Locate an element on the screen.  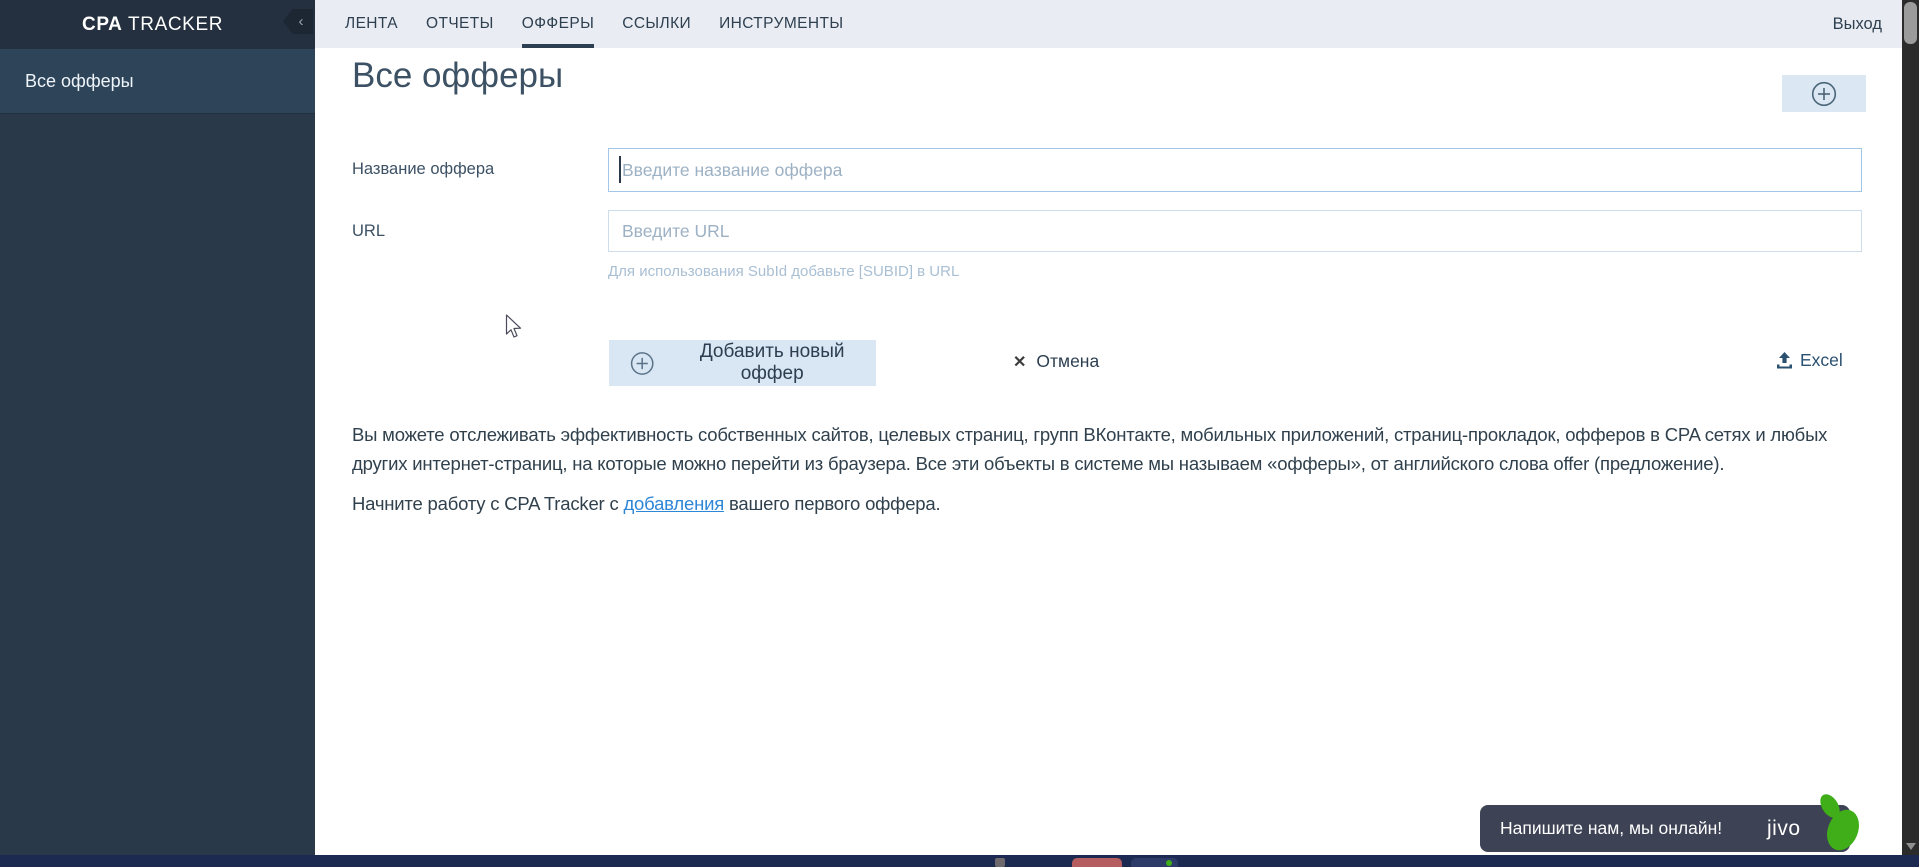
sidebar-collapse-button: ‹ is located at coordinates (298, 21).